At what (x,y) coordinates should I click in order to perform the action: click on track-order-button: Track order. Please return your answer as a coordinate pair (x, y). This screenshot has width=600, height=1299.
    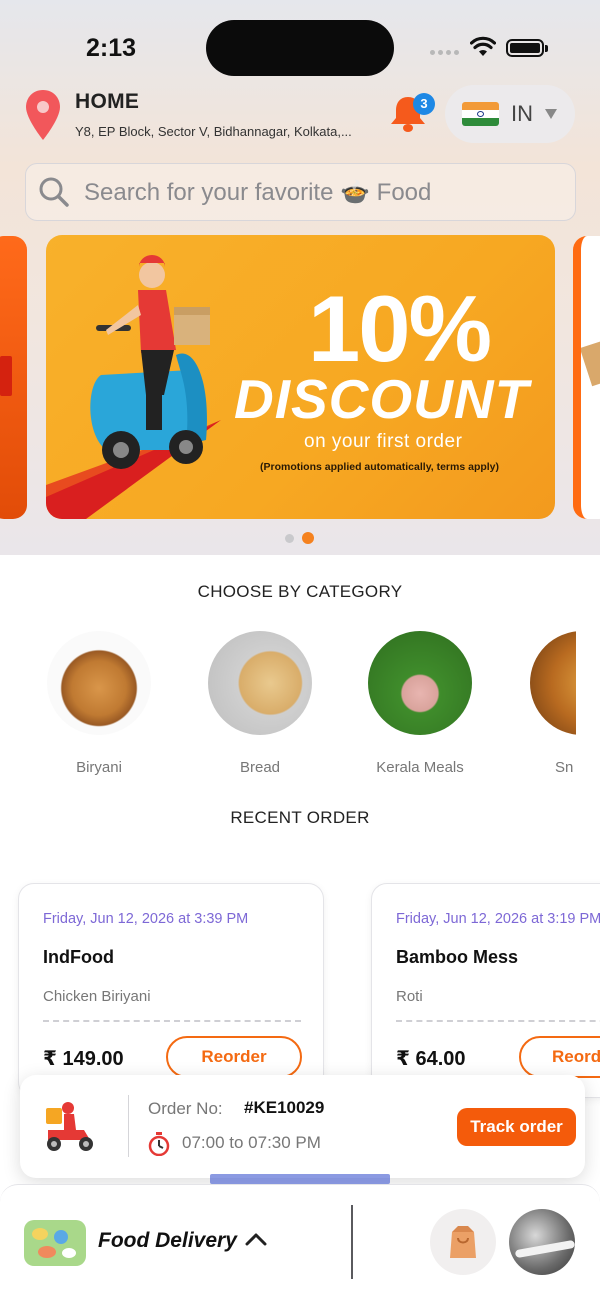
    Looking at the image, I should click on (516, 1127).